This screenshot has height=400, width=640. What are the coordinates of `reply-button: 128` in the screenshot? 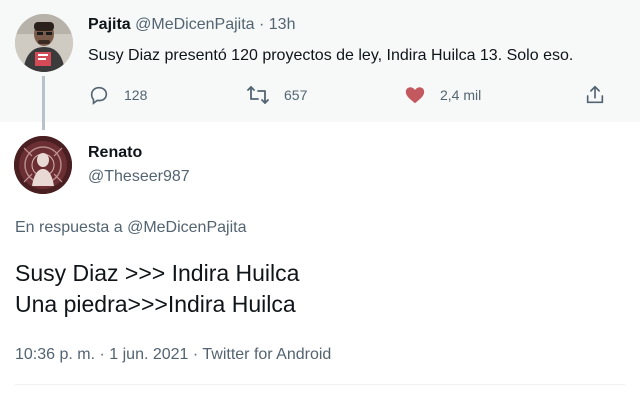 It's located at (117, 95).